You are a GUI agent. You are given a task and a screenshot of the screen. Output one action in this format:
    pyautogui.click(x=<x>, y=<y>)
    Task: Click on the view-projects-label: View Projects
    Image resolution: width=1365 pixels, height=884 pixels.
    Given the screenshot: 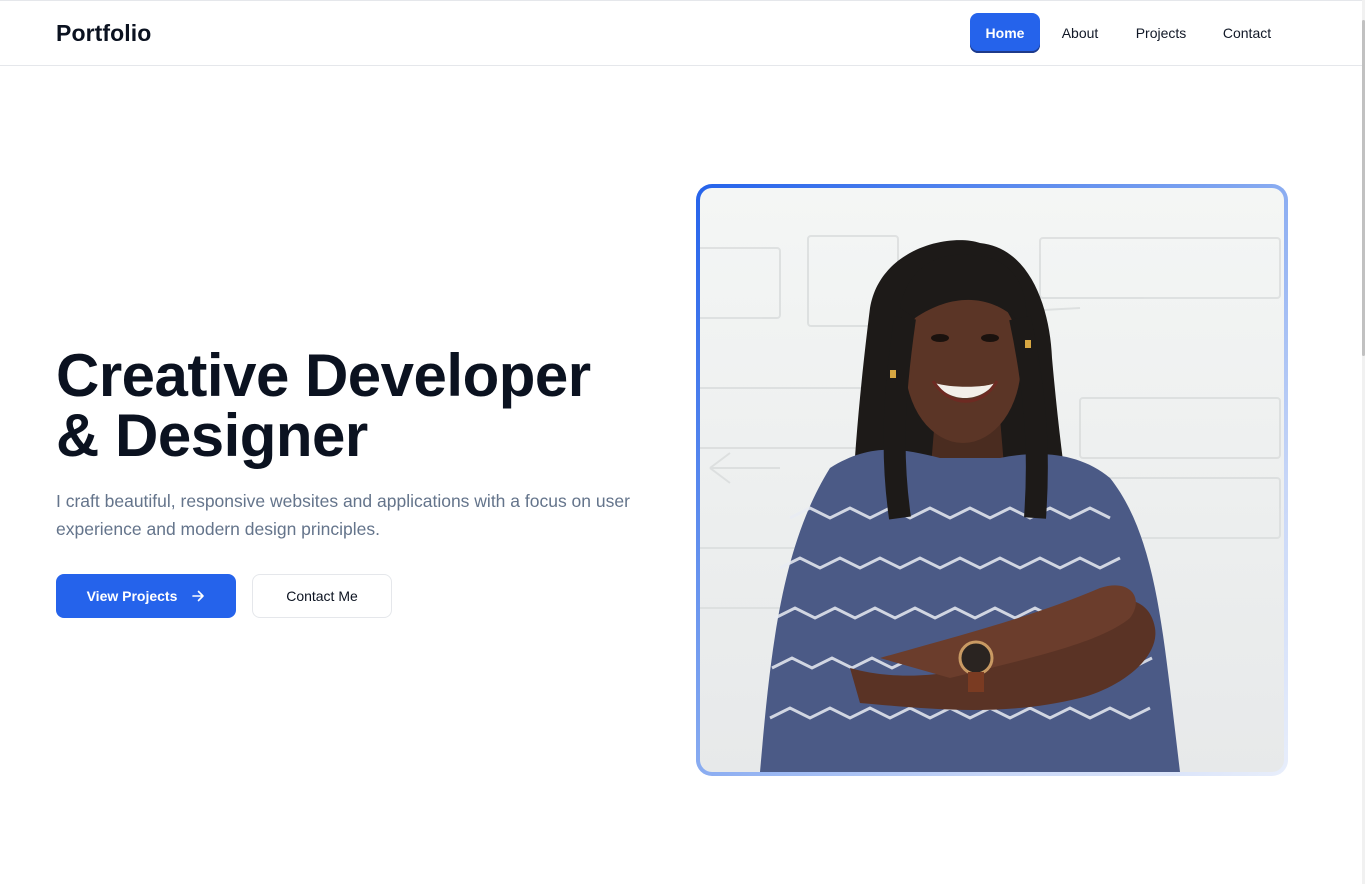 What is the action you would take?
    pyautogui.click(x=132, y=596)
    